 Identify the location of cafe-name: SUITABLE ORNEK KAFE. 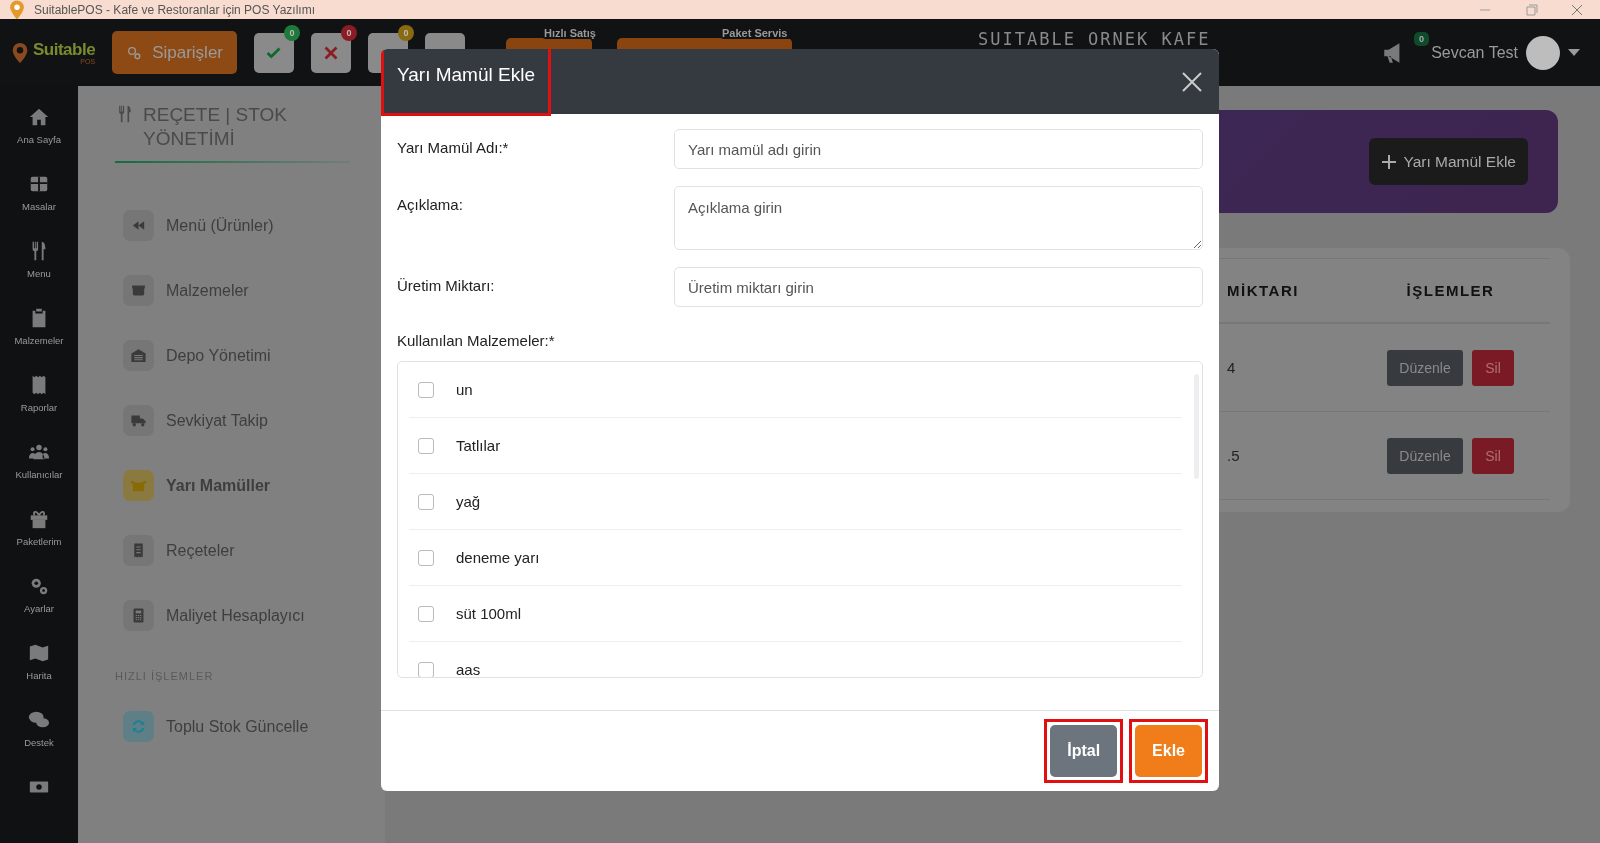
(1094, 39).